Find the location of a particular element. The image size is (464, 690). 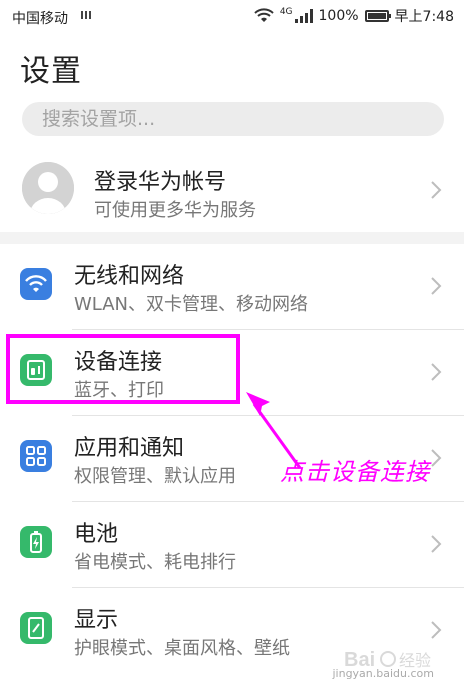

status-indicators: 4G 100% 早上7:48 is located at coordinates (354, 16).